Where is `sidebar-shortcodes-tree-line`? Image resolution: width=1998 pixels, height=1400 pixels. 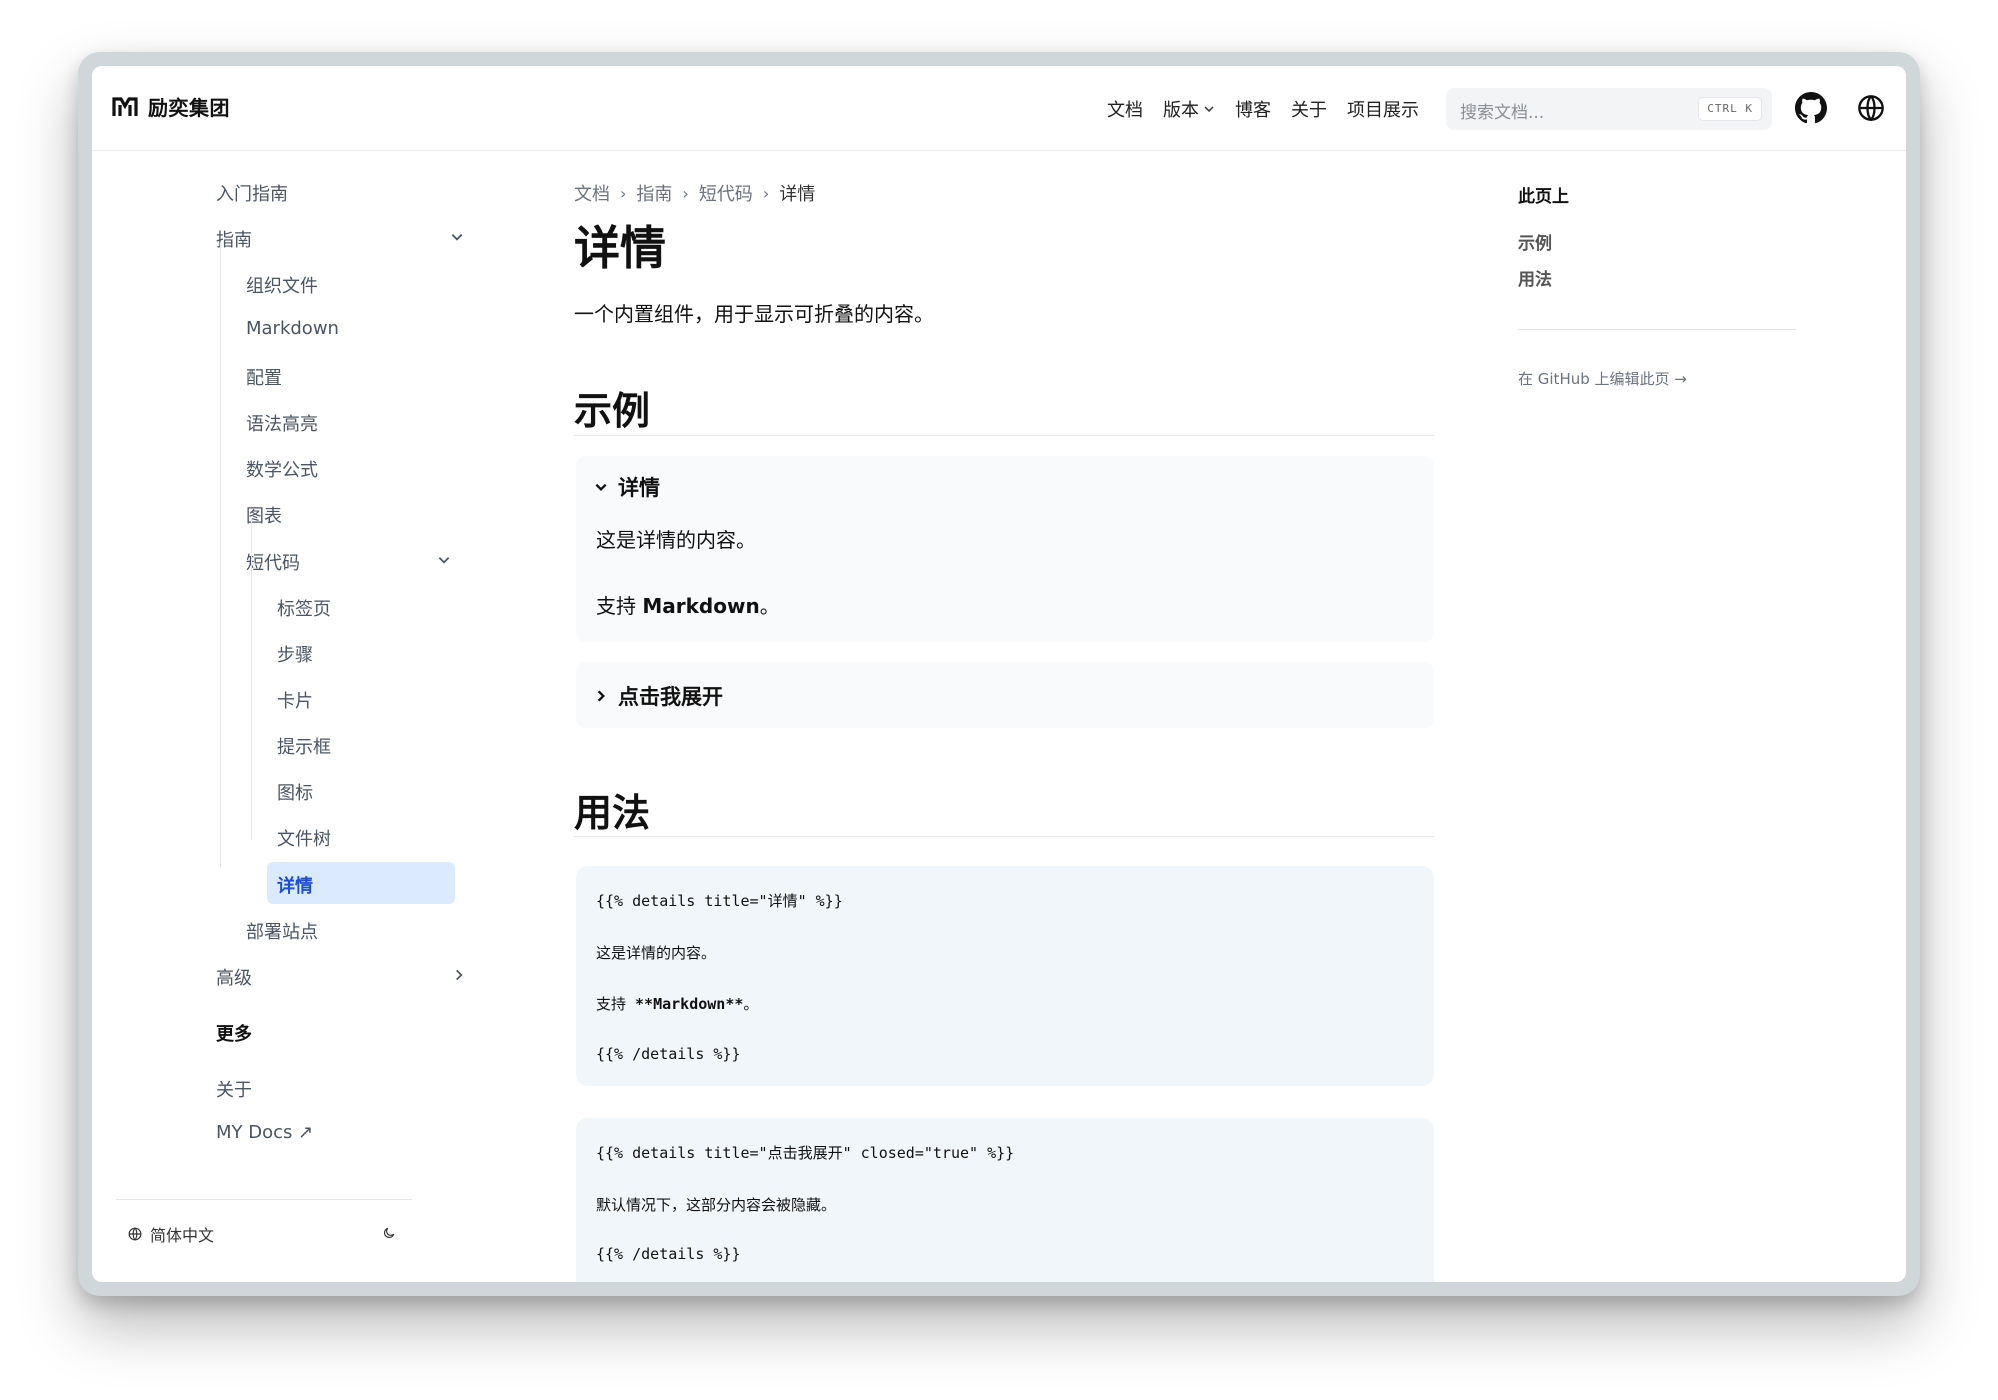
sidebar-shortcodes-tree-line is located at coordinates (251, 679).